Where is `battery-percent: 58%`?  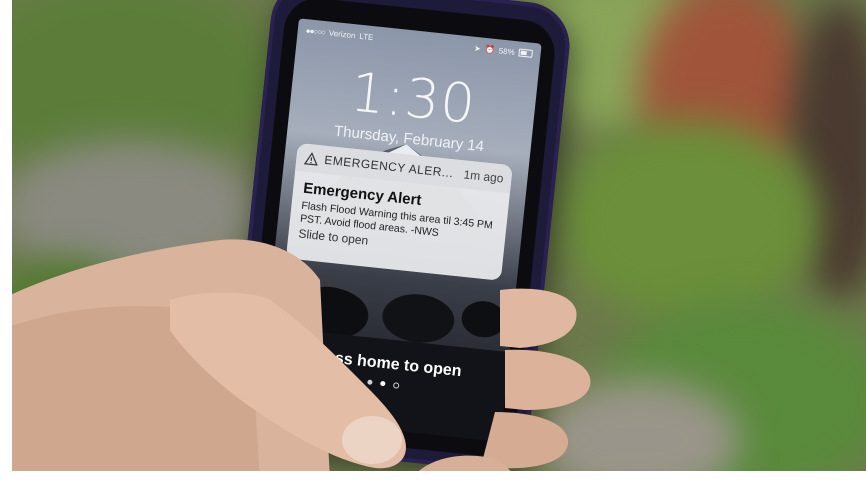
battery-percent: 58% is located at coordinates (507, 51).